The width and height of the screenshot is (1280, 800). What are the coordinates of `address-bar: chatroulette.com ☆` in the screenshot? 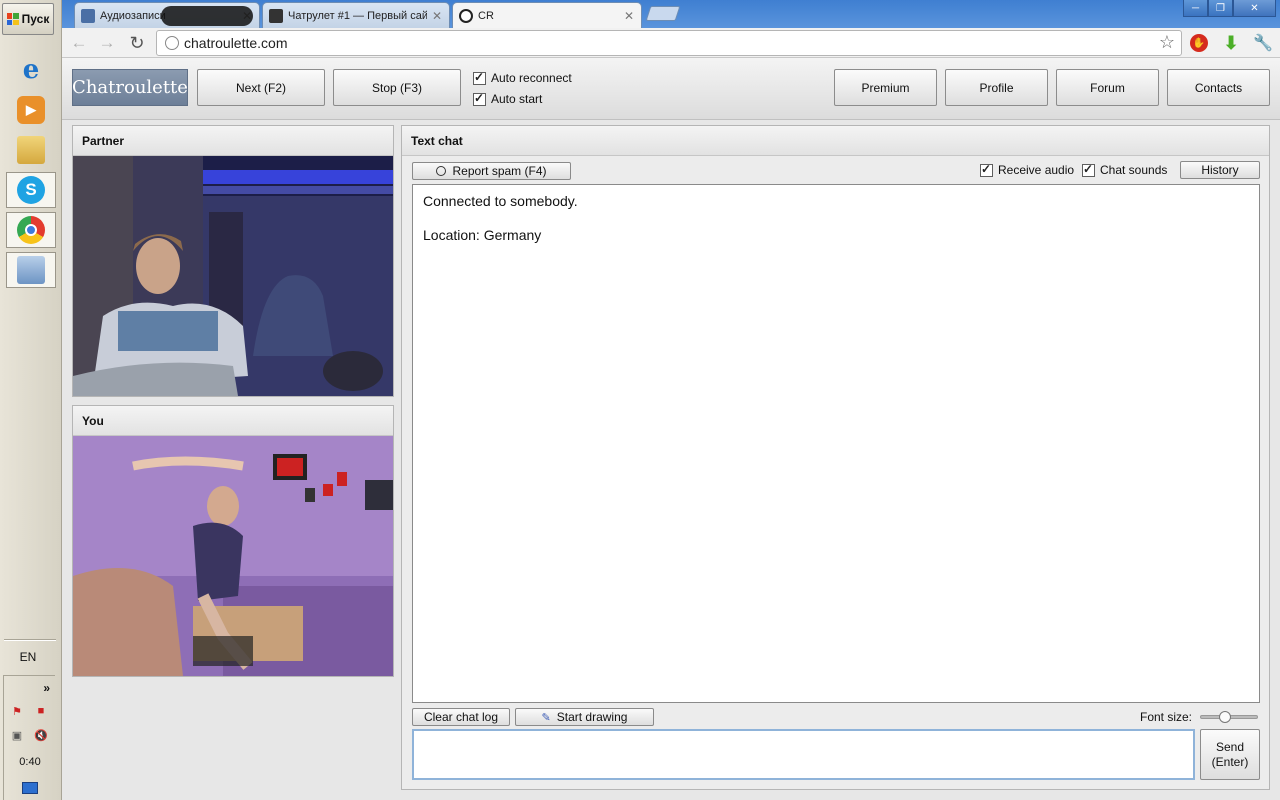 It's located at (669, 43).